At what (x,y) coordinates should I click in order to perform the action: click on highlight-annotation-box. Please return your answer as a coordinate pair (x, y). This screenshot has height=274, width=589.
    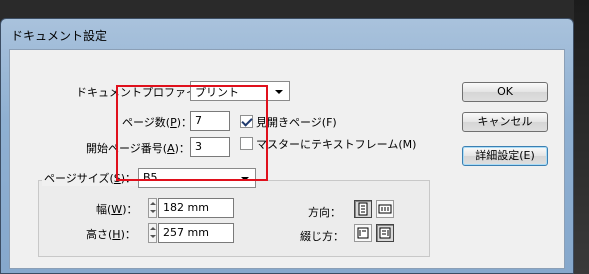
    Looking at the image, I should click on (192, 133).